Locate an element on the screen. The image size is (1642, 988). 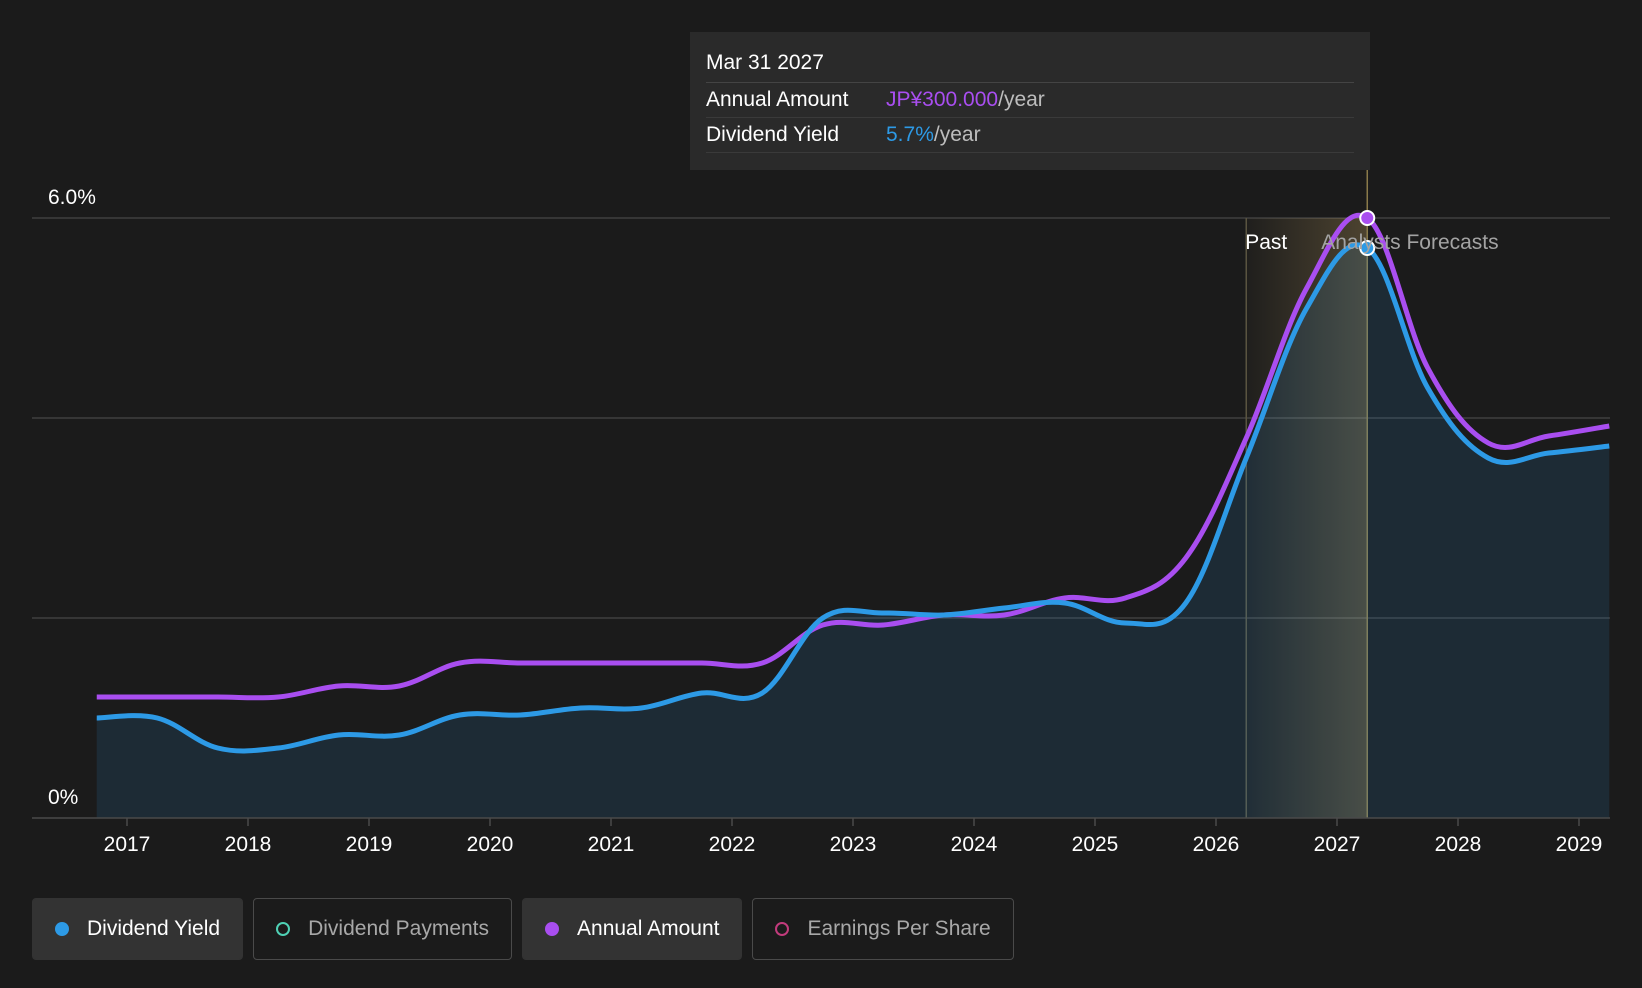
legend-item-annual-amount: Annual Amount is located at coordinates (632, 929).